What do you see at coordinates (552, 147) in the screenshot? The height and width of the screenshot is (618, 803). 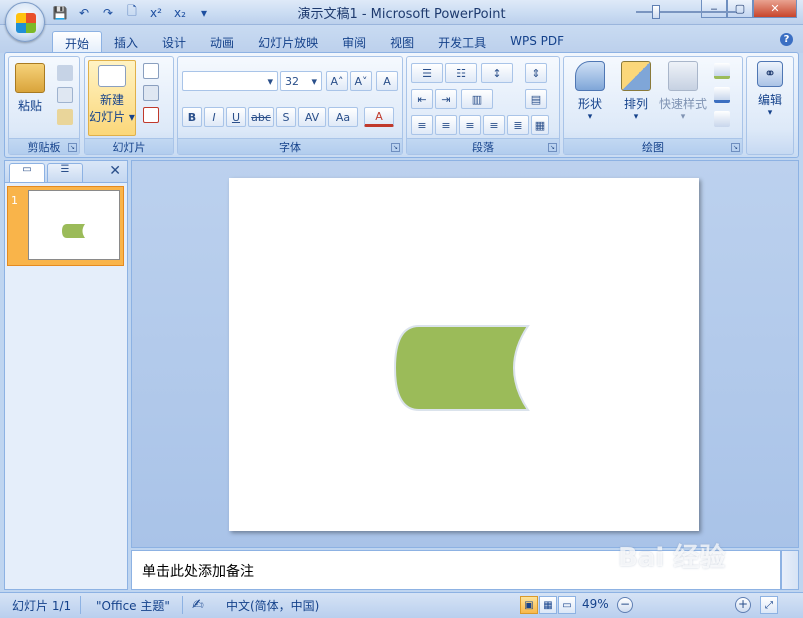 I see `paragraph-launcher-icon: ↘` at bounding box center [552, 147].